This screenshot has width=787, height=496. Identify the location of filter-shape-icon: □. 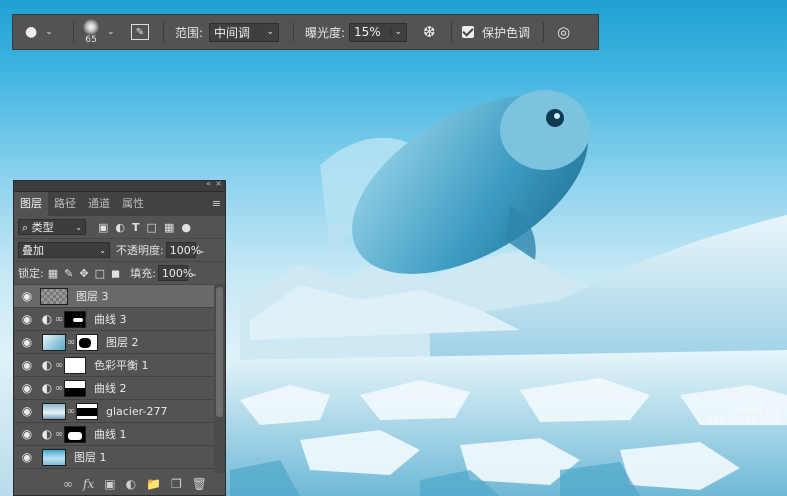
(152, 227).